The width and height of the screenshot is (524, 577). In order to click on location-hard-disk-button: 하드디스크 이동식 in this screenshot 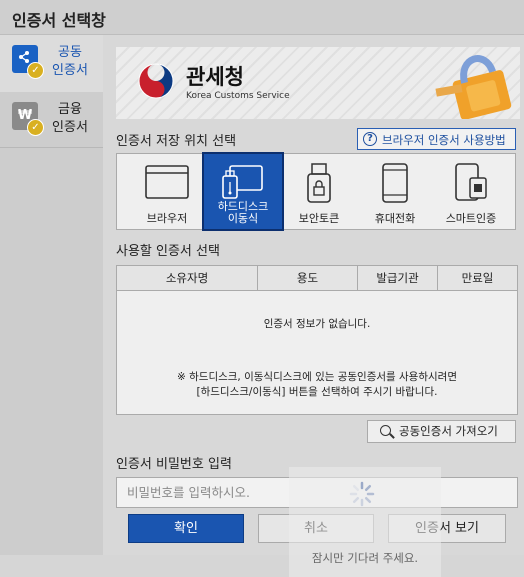, I will do `click(243, 191)`.